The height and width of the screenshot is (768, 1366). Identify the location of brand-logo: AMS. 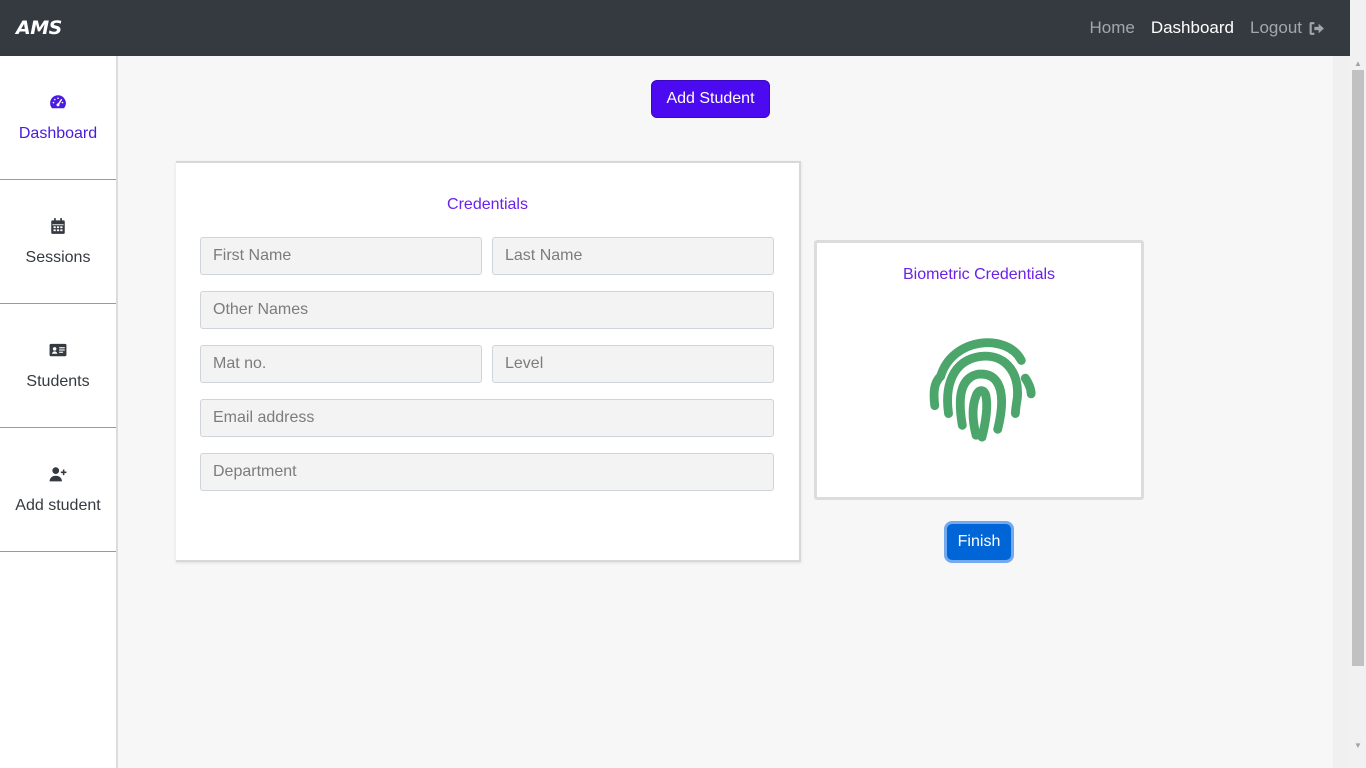
(39, 28).